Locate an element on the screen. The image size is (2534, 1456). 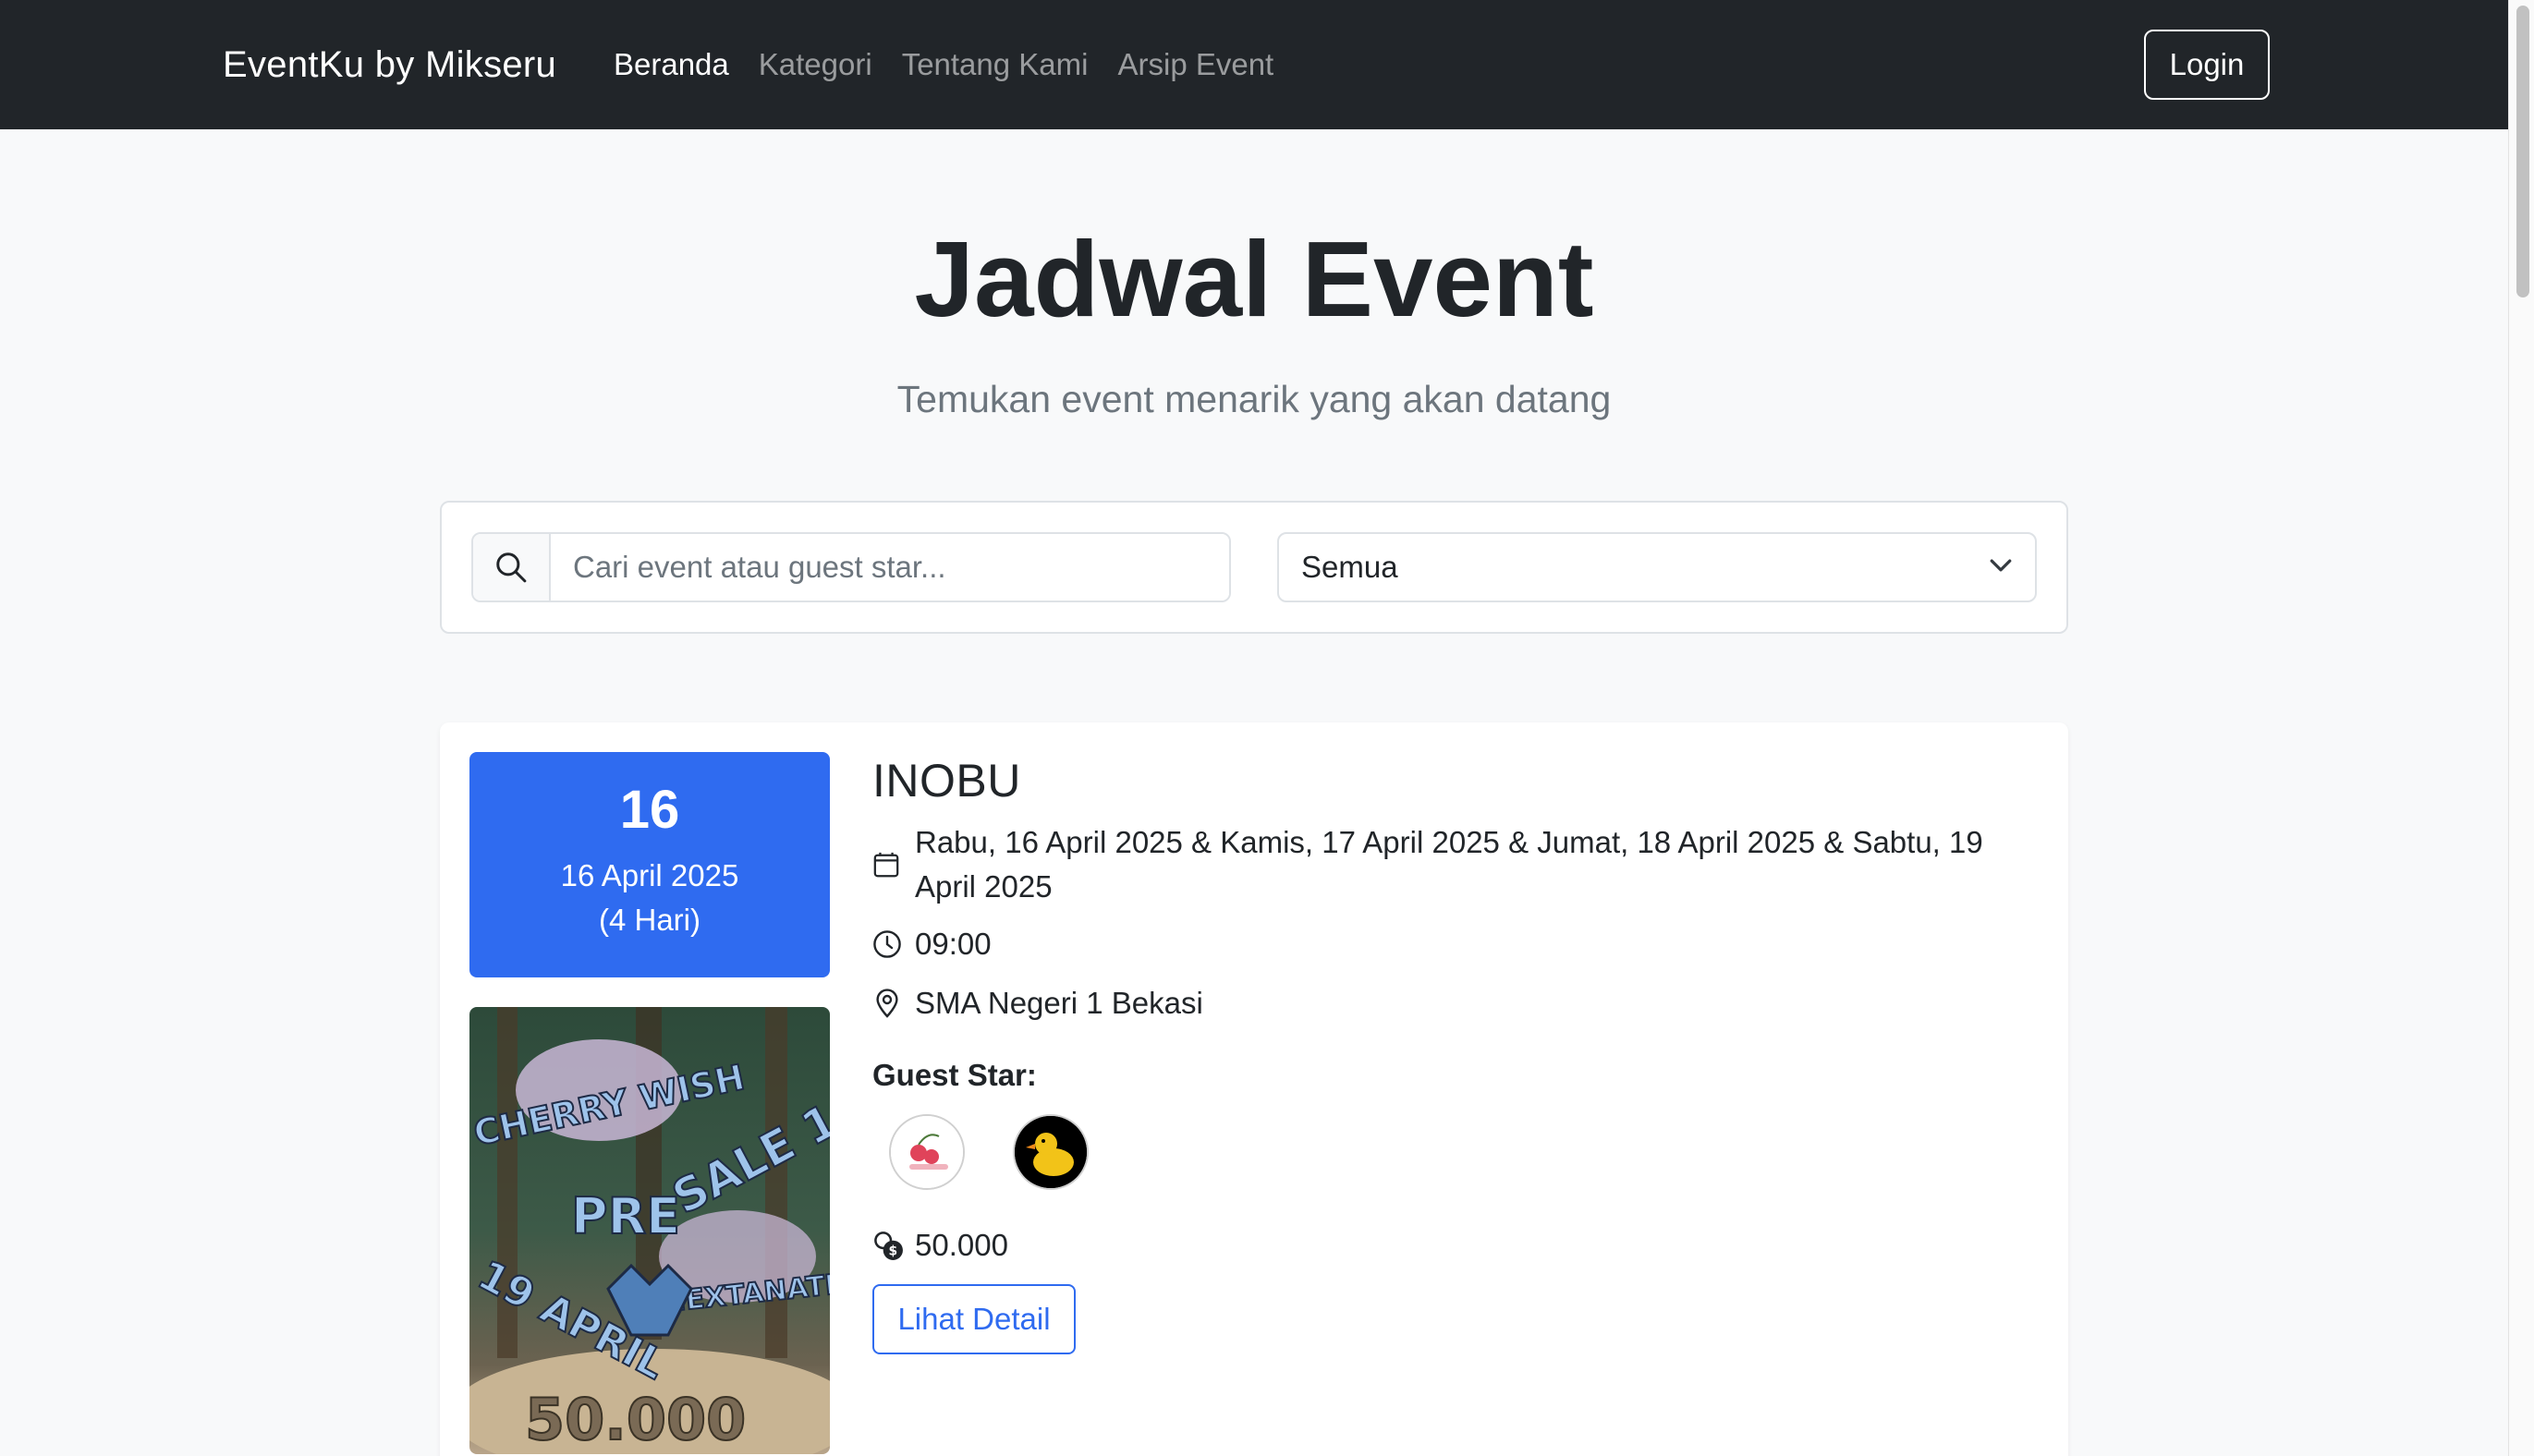
calendar-icon is located at coordinates (893, 864).